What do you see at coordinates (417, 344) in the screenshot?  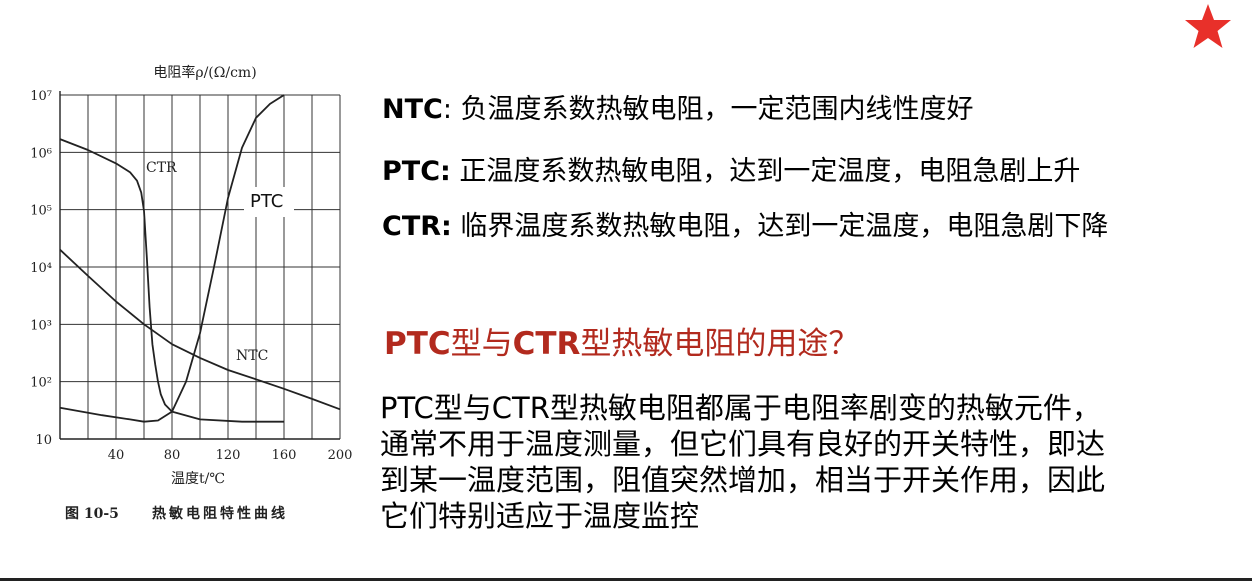 I see `question-ptc: PTC` at bounding box center [417, 344].